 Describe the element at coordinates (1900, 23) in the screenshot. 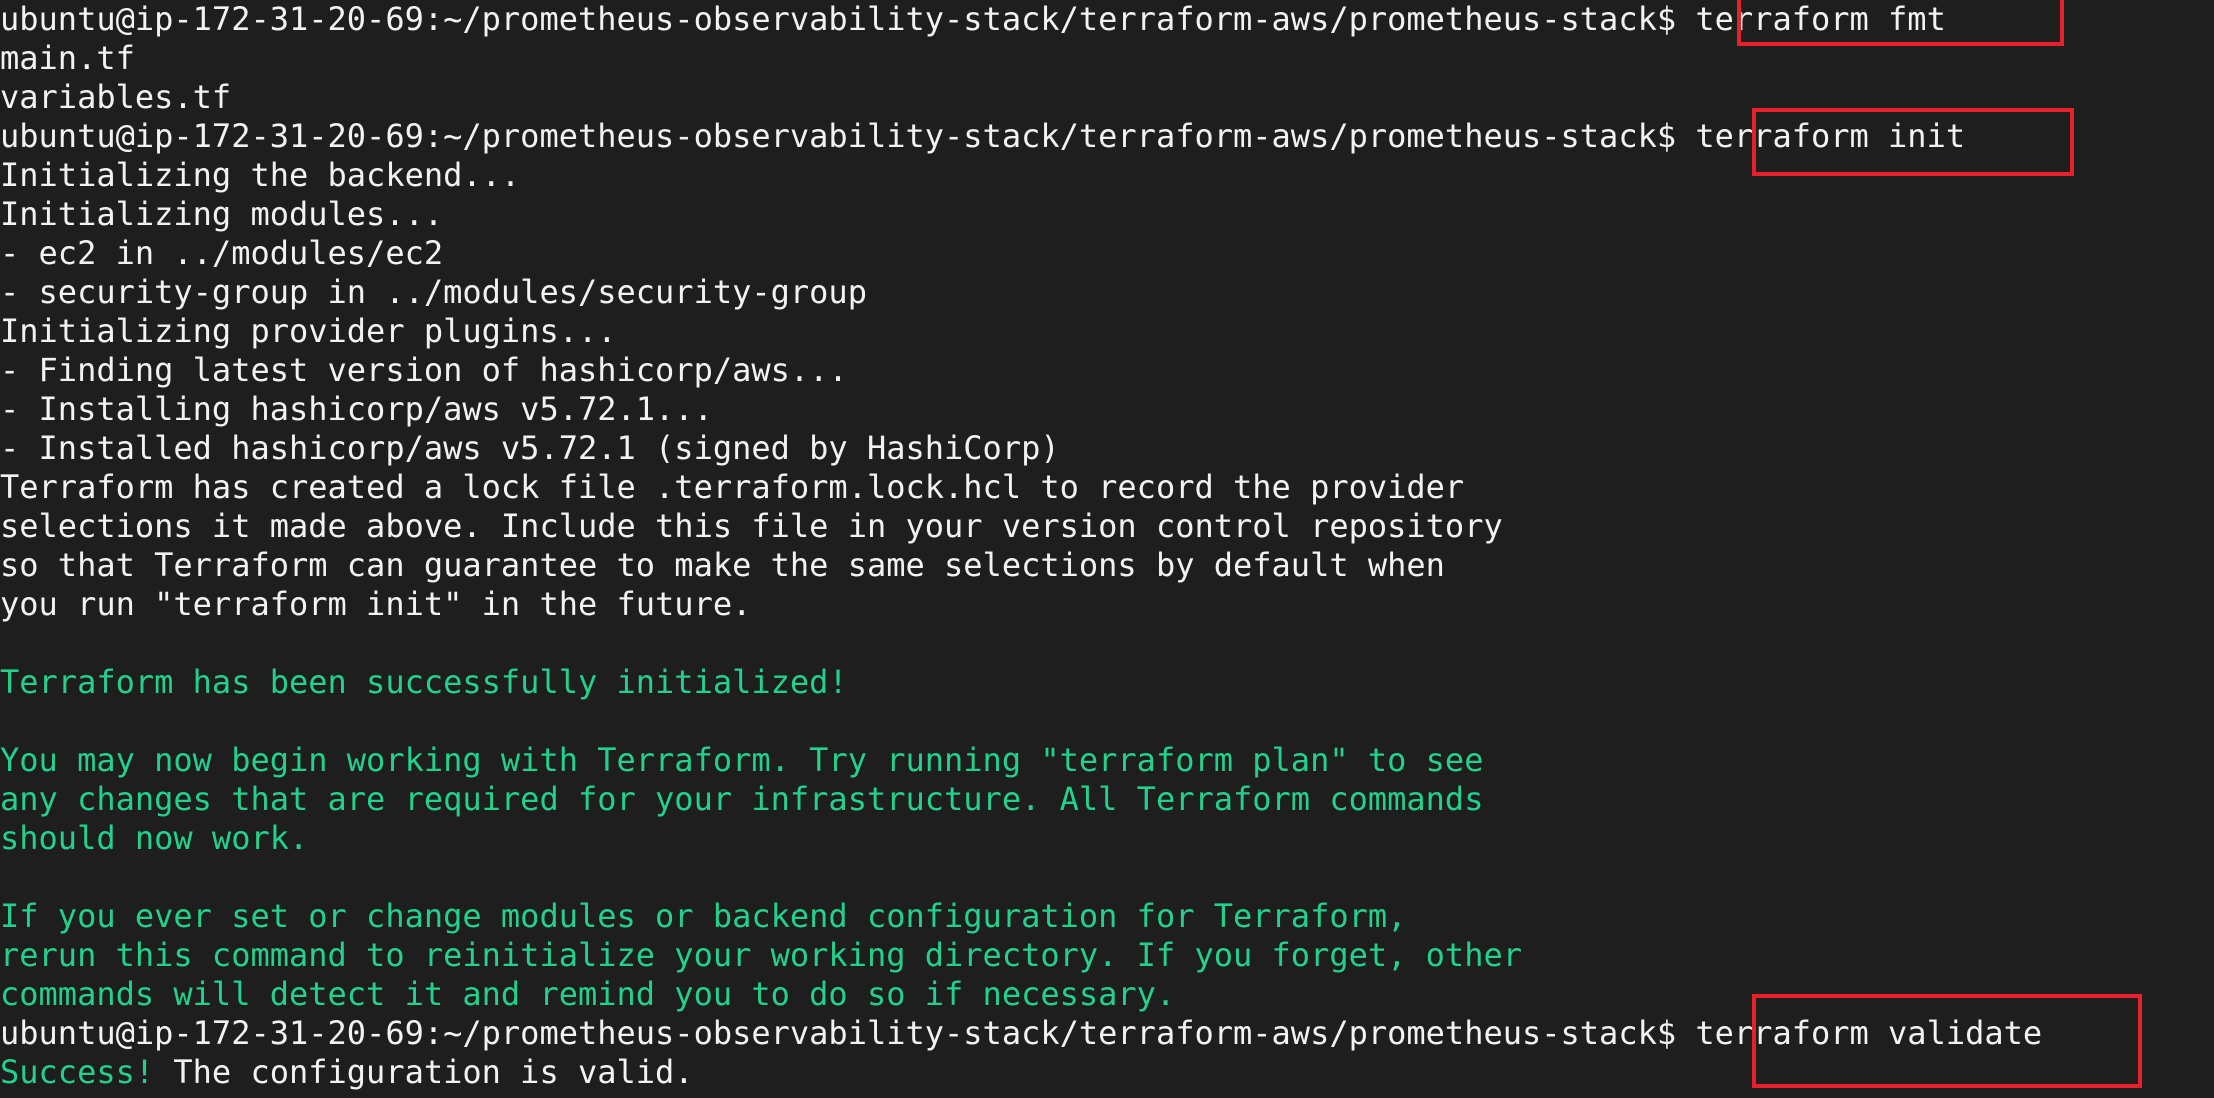

I see `highlight-box-fmt` at that location.